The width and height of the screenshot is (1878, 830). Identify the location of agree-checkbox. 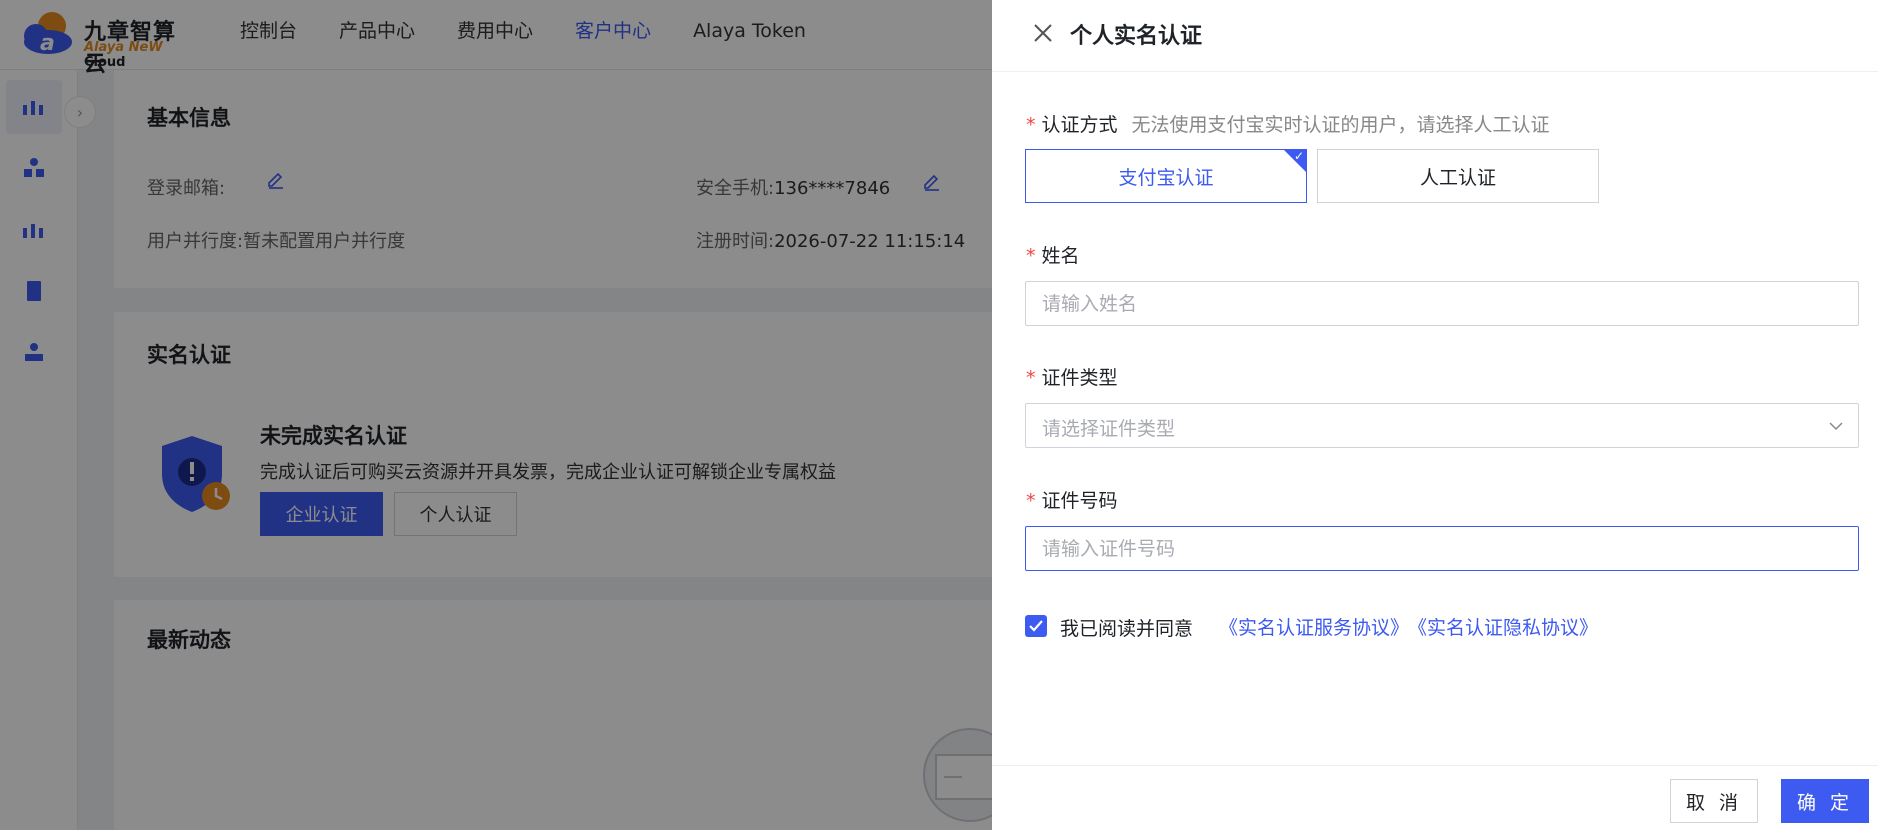
(1036, 626).